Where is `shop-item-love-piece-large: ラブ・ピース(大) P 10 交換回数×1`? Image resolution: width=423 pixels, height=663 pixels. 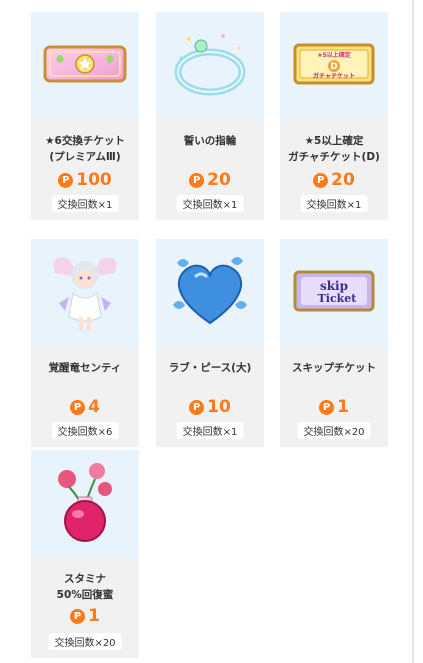
shop-item-love-piece-large: ラブ・ピース(大) P 10 交換回数×1 is located at coordinates (210, 343).